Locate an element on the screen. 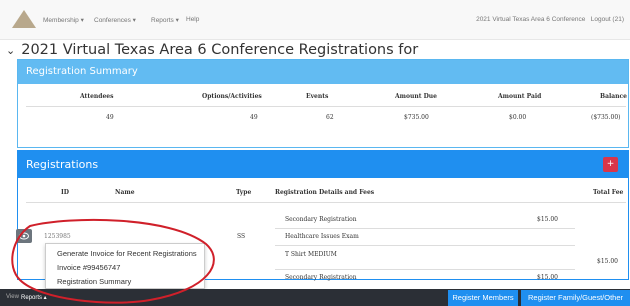  summary-amount-due-value: $735.00 is located at coordinates (416, 117).